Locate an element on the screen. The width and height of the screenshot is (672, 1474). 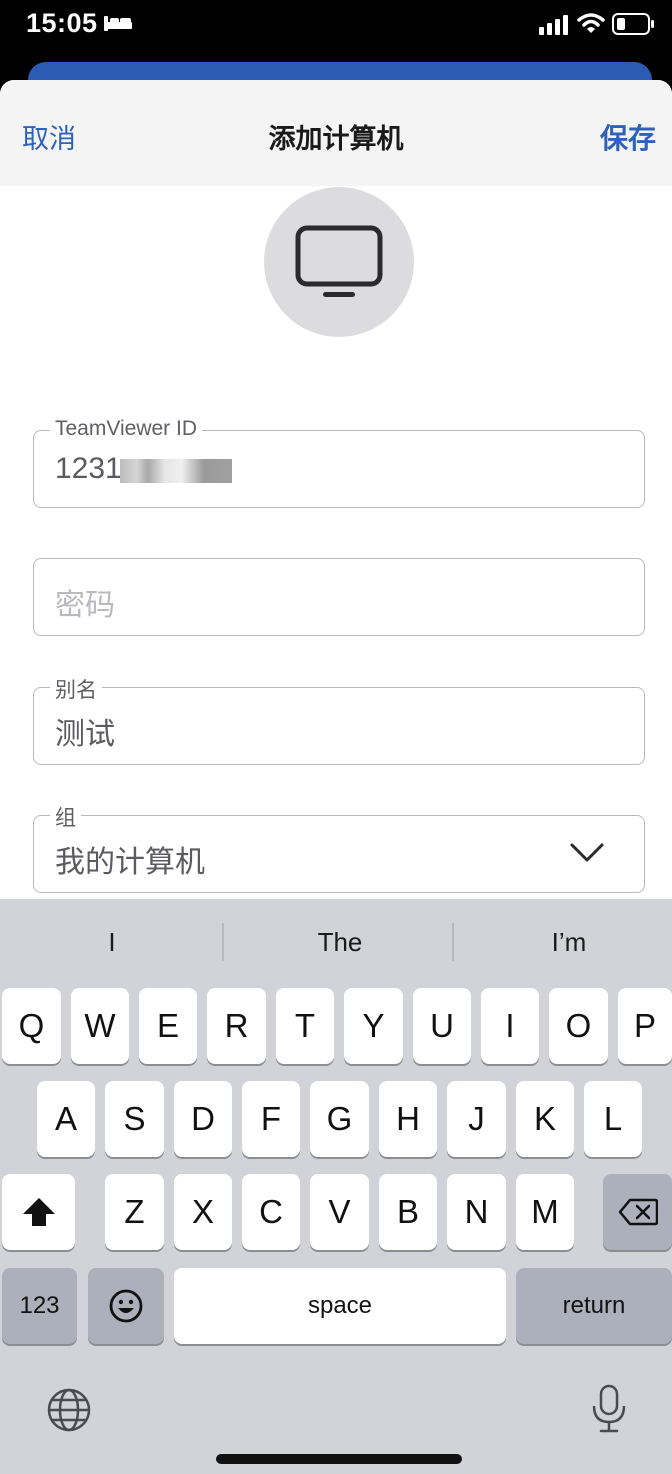
navigation-bar: 取消 添加计算机 保存 is located at coordinates (336, 133).